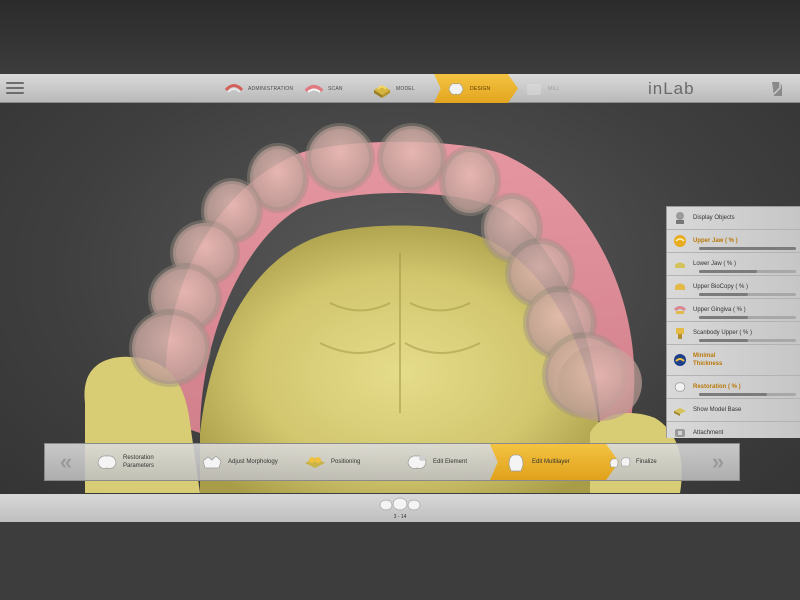 This screenshot has height=600, width=800. Describe the element at coordinates (15, 88) in the screenshot. I see `hamburger-menu-icon` at that location.